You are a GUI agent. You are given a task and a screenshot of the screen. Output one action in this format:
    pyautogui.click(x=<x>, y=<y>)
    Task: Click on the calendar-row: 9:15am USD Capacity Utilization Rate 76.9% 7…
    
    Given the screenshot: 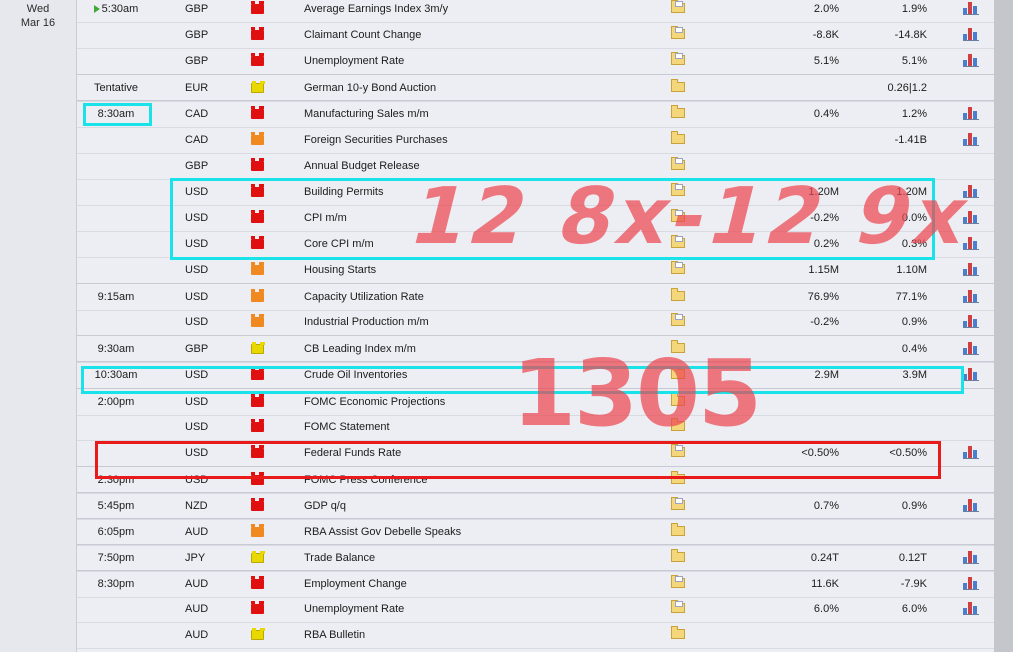 What is the action you would take?
    pyautogui.click(x=535, y=297)
    